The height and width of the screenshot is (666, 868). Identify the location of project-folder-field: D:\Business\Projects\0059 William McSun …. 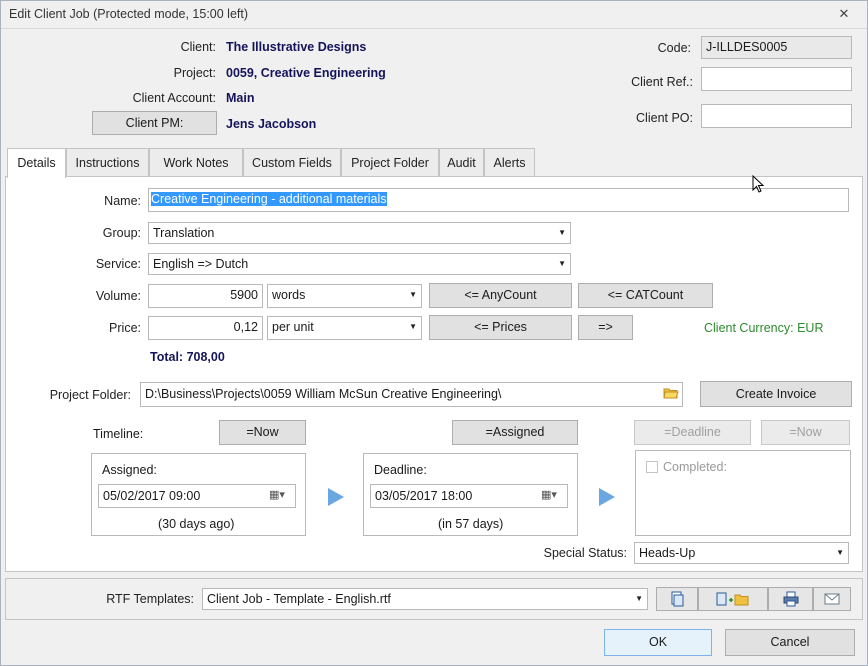
(411, 394).